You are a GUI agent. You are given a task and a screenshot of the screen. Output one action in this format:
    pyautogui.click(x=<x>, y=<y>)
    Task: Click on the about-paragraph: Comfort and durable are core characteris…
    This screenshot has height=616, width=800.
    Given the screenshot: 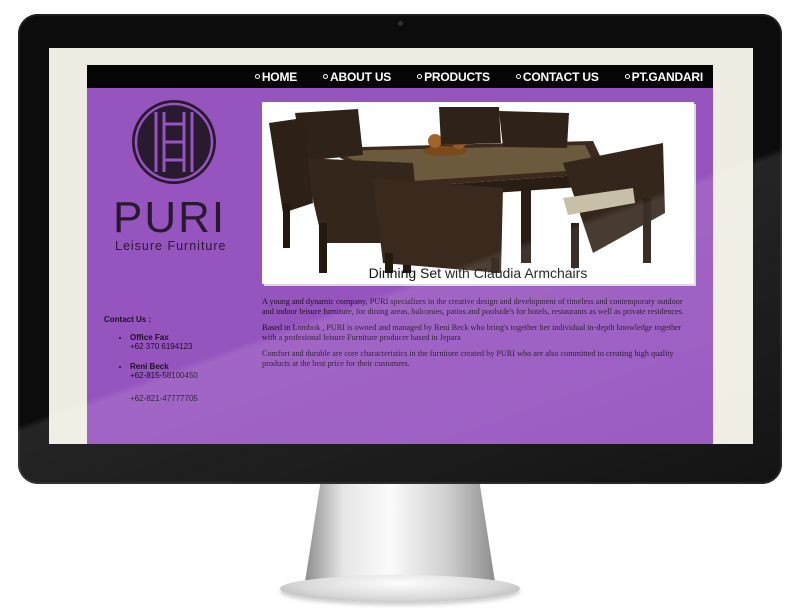 What is the action you would take?
    pyautogui.click(x=468, y=358)
    